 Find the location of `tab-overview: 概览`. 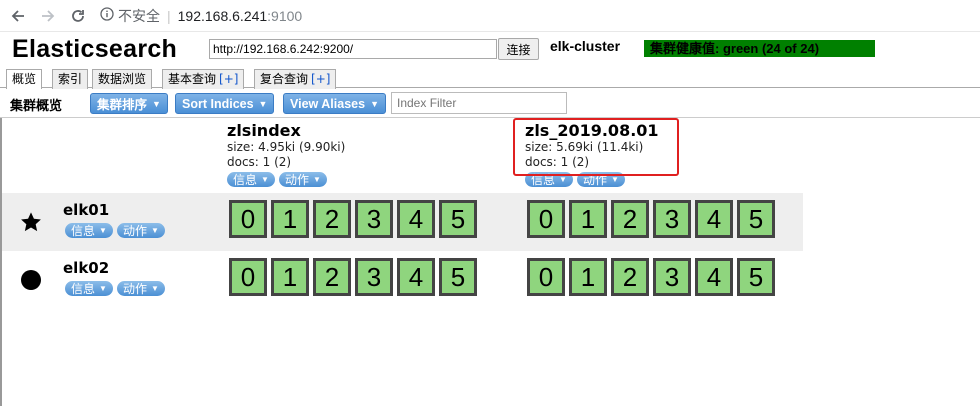

tab-overview: 概览 is located at coordinates (24, 79).